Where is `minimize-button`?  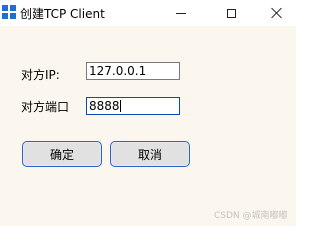
minimize-button is located at coordinates (181, 13).